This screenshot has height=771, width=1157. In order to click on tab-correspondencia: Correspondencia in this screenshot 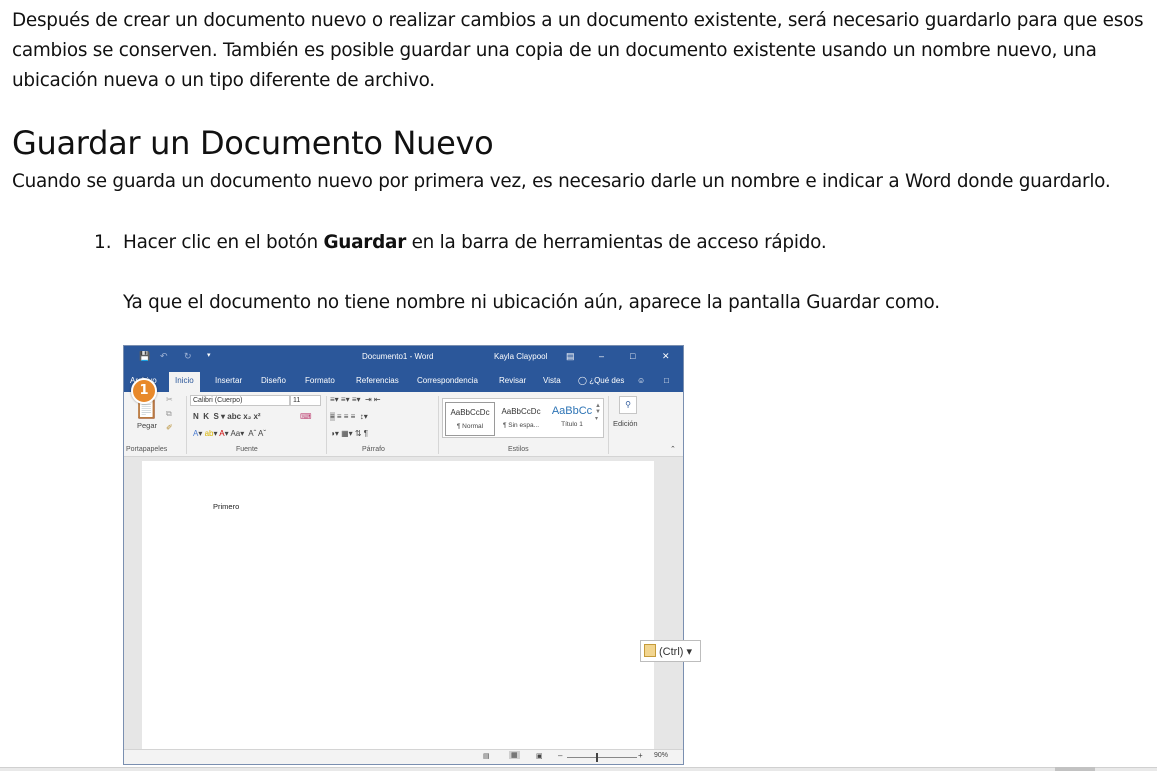, I will do `click(447, 380)`.